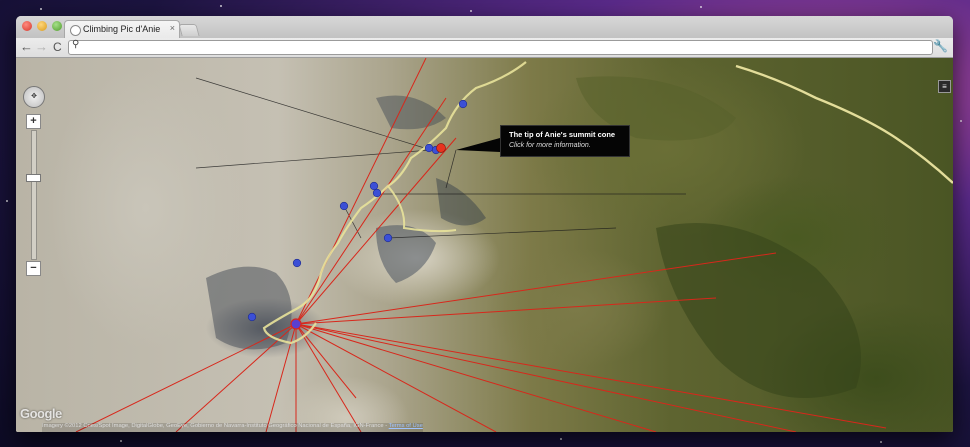 This screenshot has width=970, height=447. I want to click on reload-icon: C, so click(57, 47).